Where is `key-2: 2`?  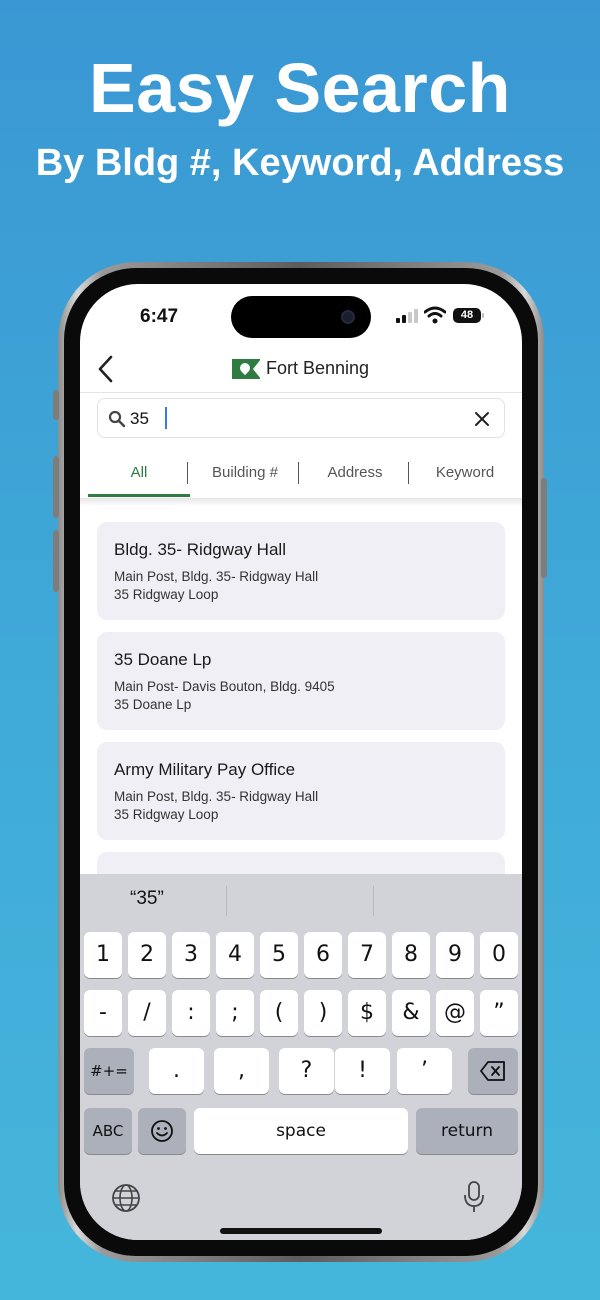 key-2: 2 is located at coordinates (147, 955).